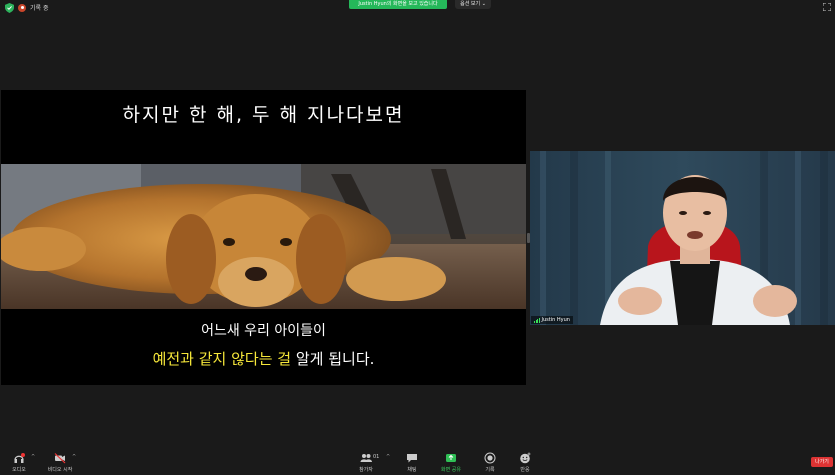 This screenshot has width=835, height=475. What do you see at coordinates (60, 470) in the screenshot?
I see `video-label: 비디오 시작` at bounding box center [60, 470].